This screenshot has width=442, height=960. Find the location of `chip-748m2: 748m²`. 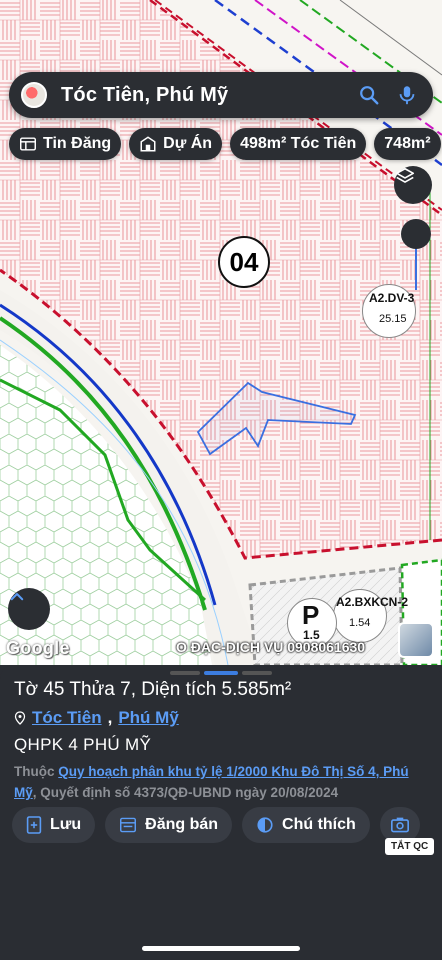

chip-748m2: 748m² is located at coordinates (407, 144).